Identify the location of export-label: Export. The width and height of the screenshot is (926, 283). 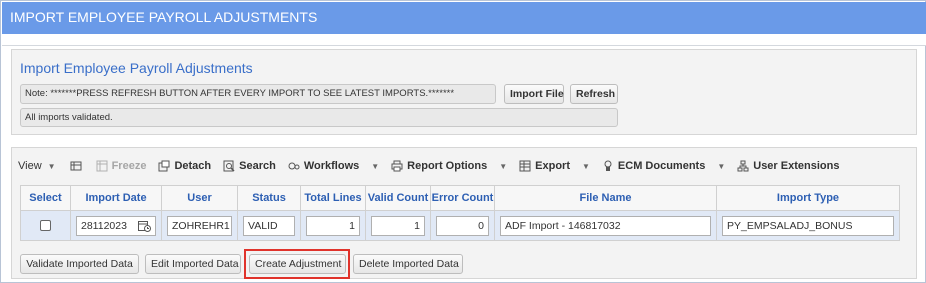
(552, 166).